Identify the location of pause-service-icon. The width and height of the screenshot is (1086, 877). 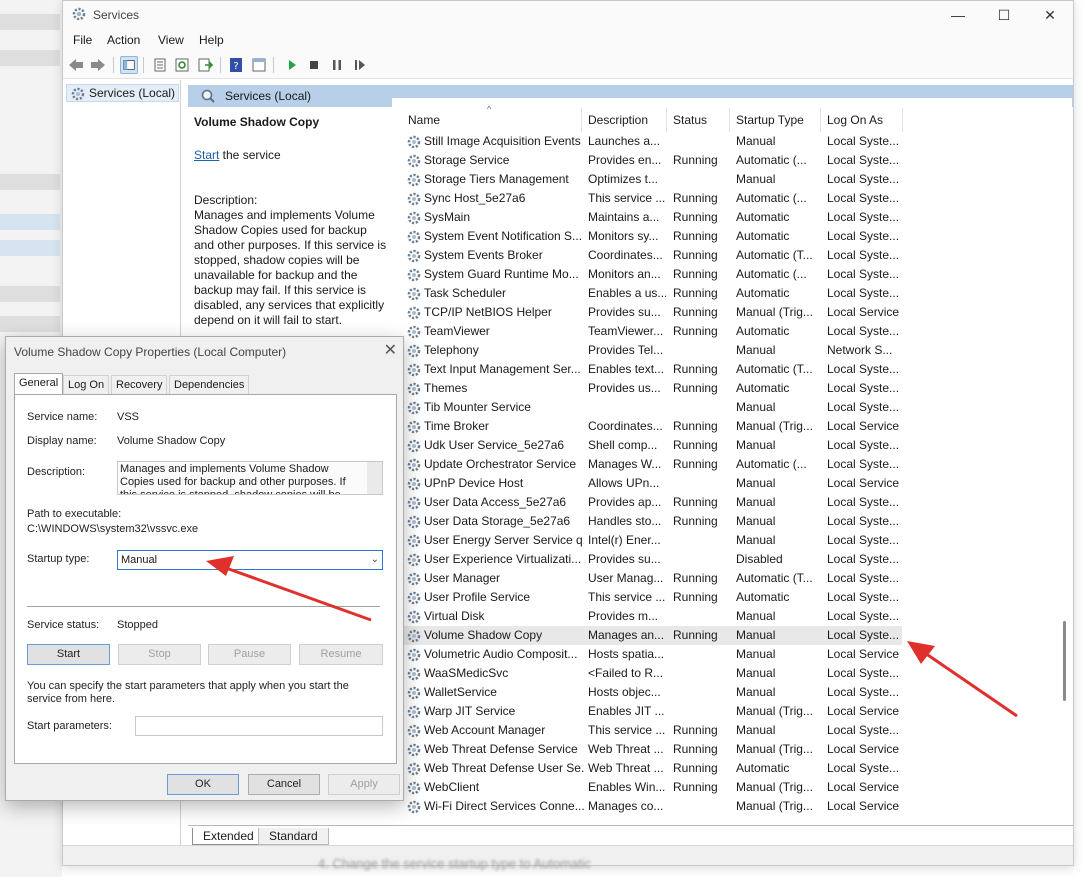
(337, 65).